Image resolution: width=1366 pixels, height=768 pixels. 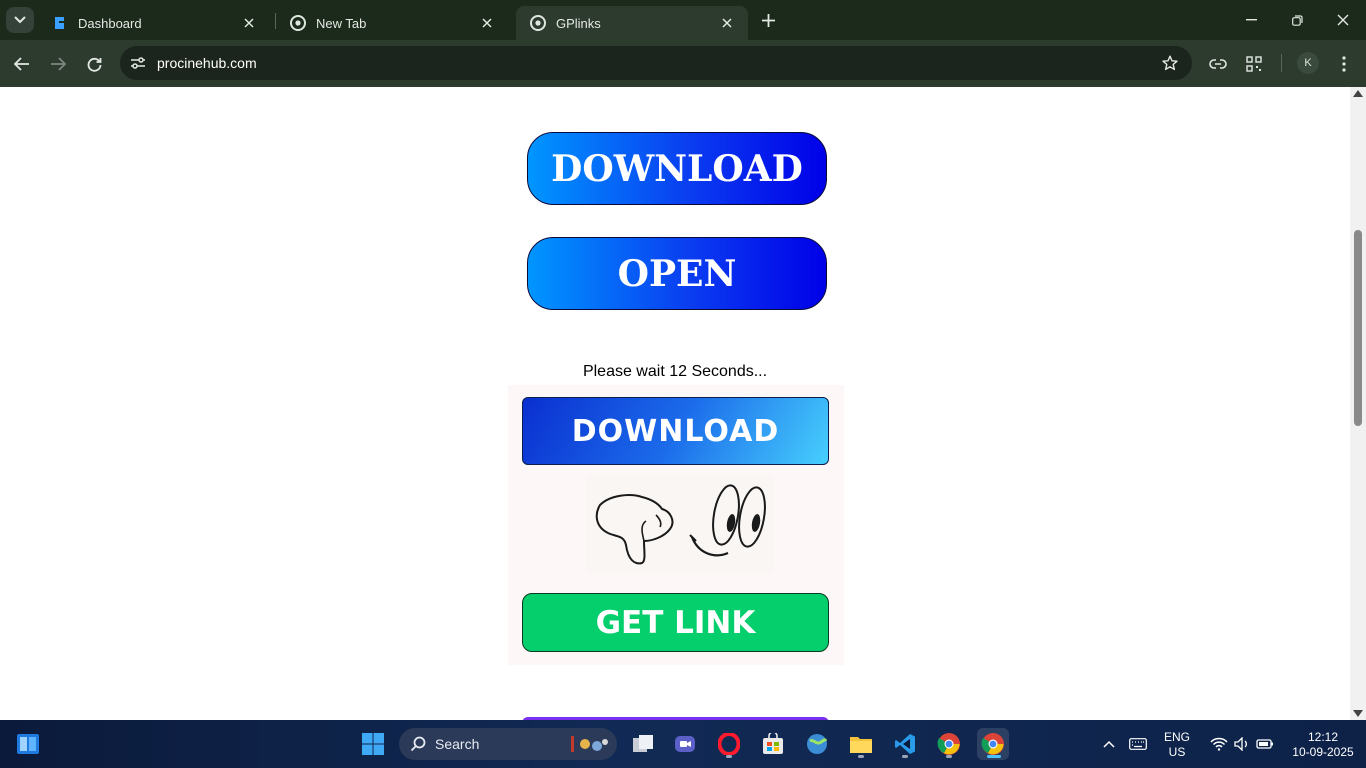 I want to click on reload-icon, so click(x=94, y=64).